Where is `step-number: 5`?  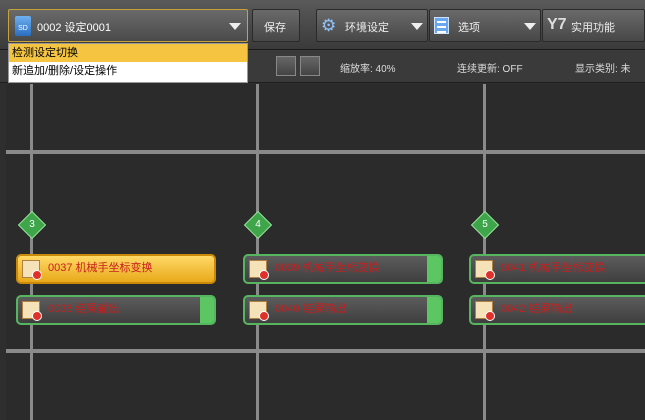 step-number: 5 is located at coordinates (485, 224).